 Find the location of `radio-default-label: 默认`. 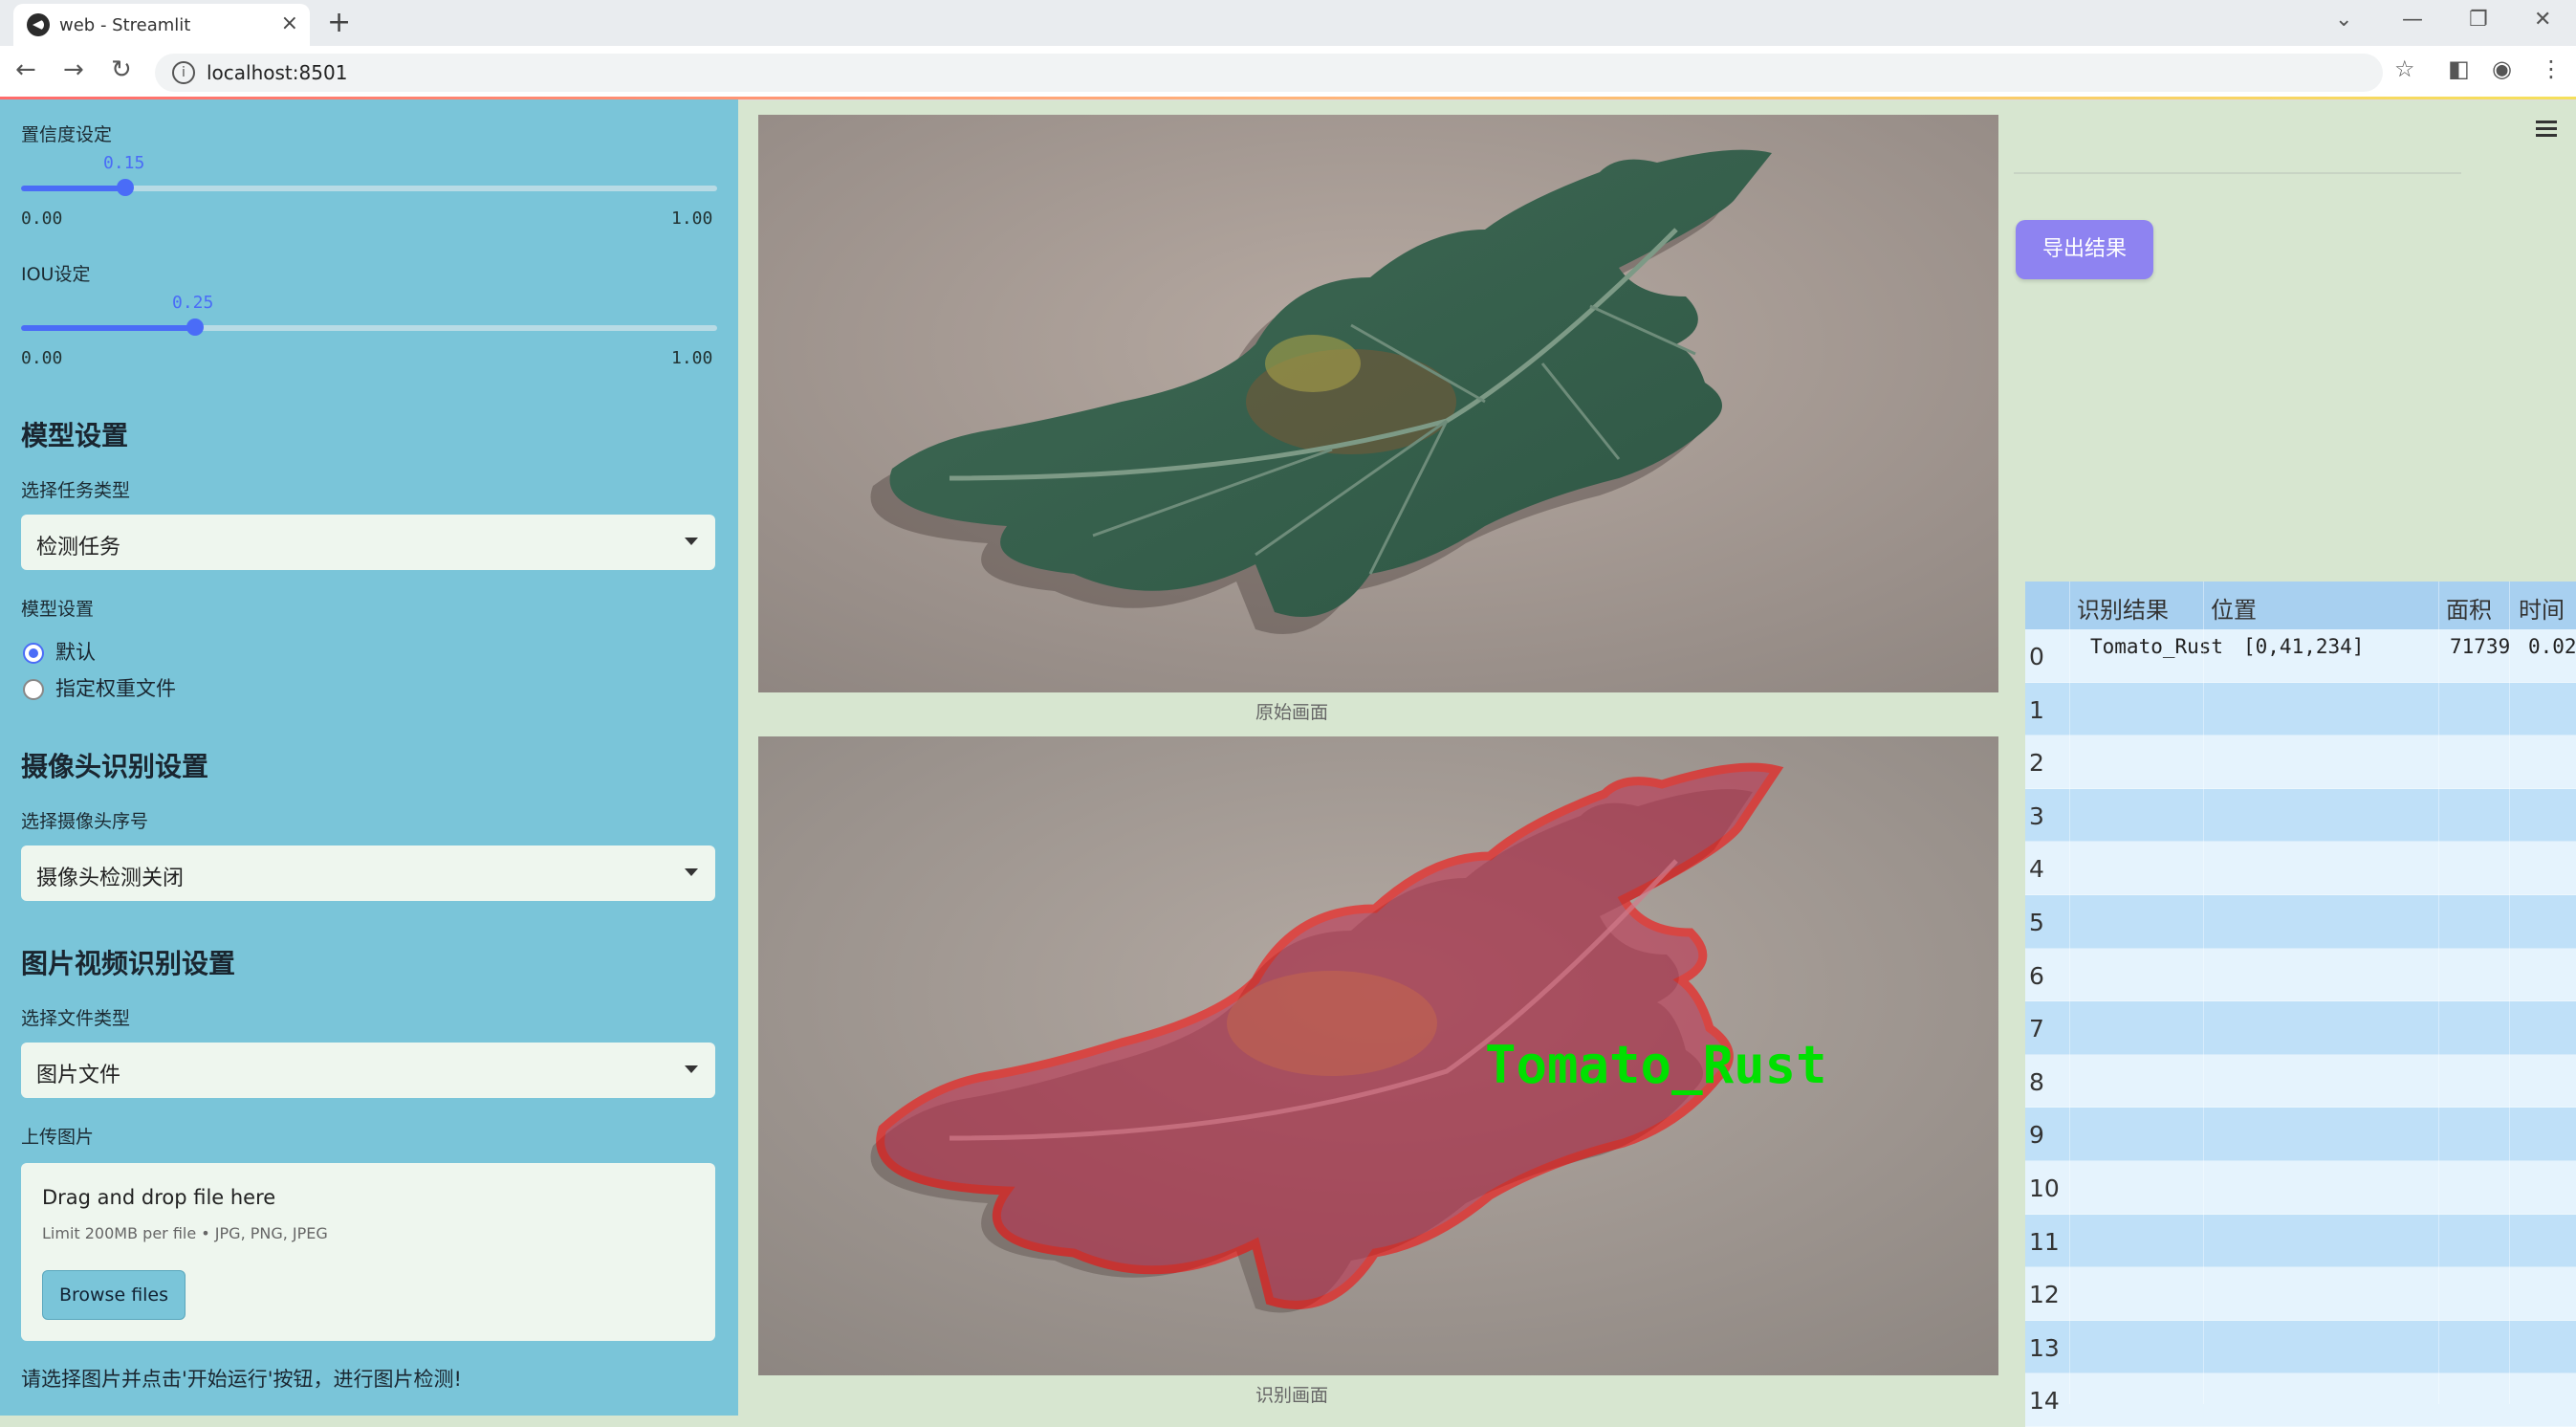

radio-default-label: 默认 is located at coordinates (75, 653).